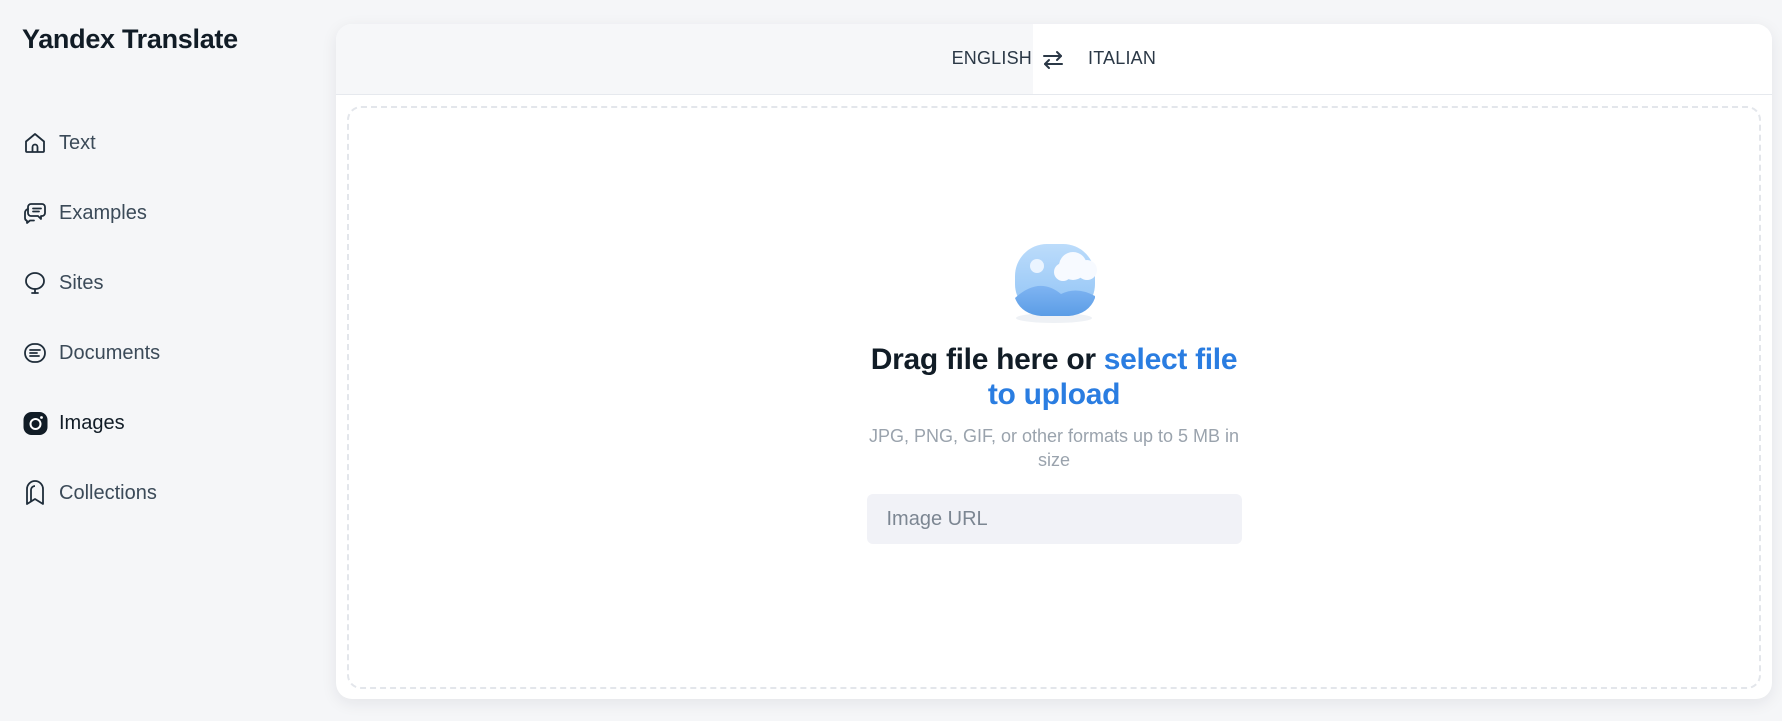 Image resolution: width=1782 pixels, height=721 pixels. Describe the element at coordinates (81, 282) in the screenshot. I see `sidebar-item-label: Sites` at that location.